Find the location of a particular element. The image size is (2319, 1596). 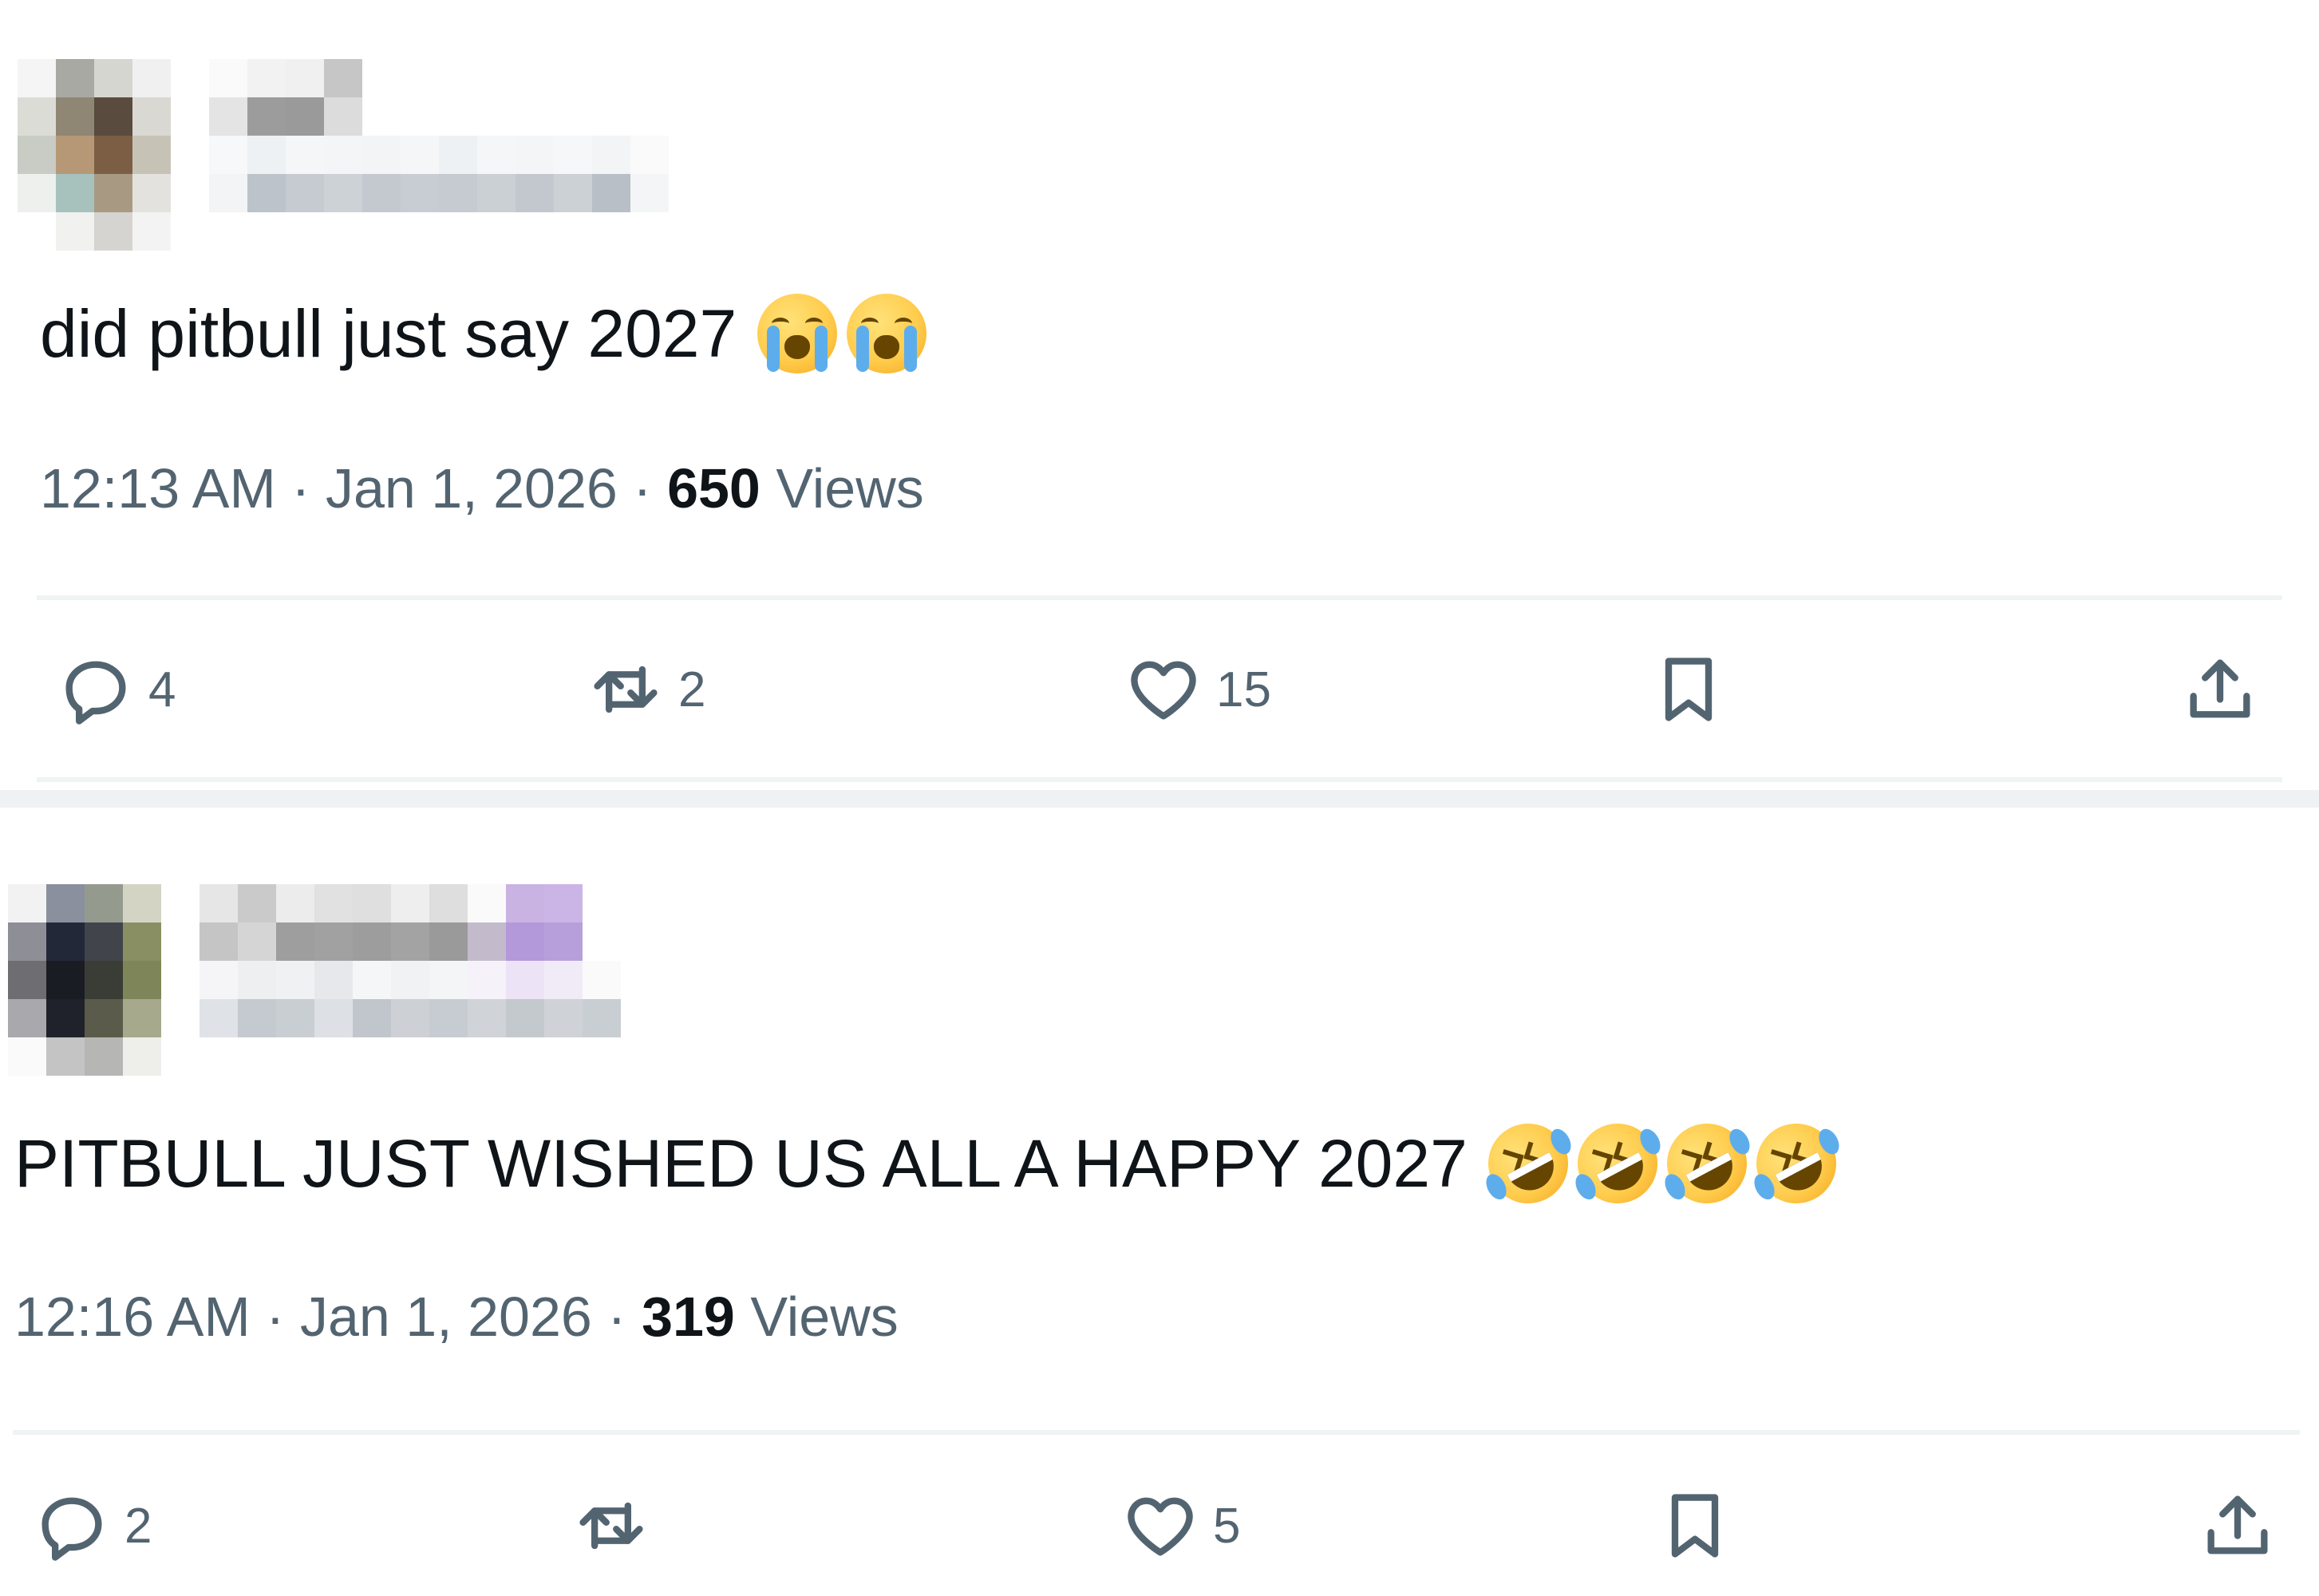

tweet-text: PITBULL JUST WISHED US ALL A HAPPY 2027 is located at coordinates (932, 1163).